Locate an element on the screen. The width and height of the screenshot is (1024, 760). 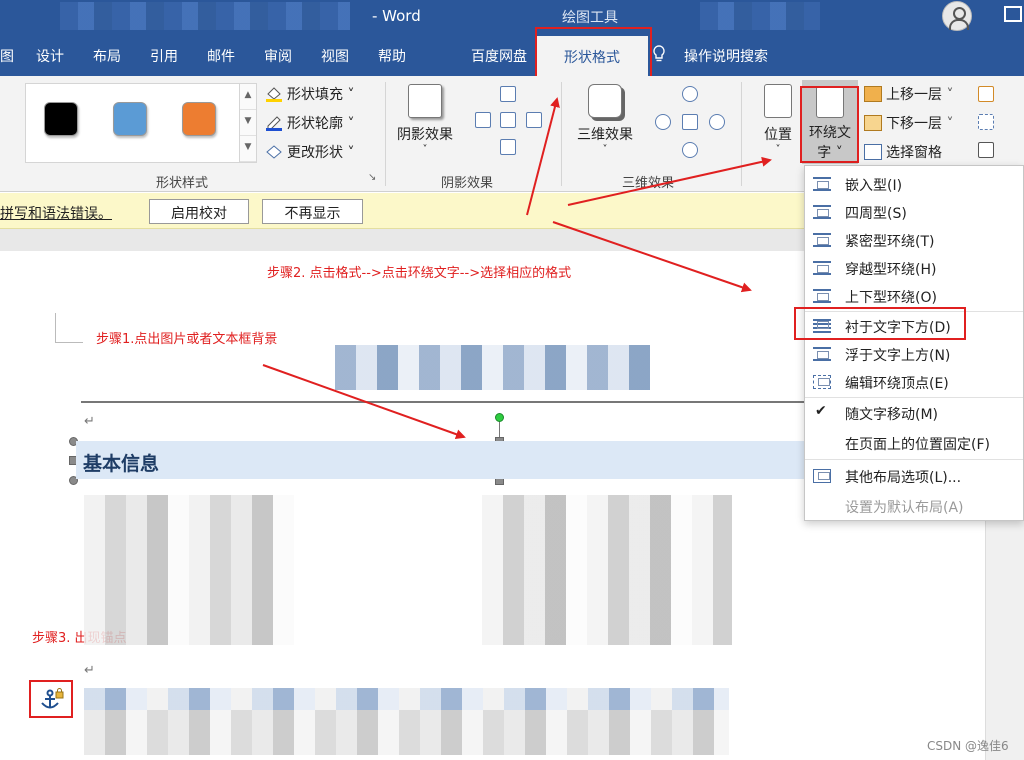
style-swatch-orange is located at coordinates (199, 119).